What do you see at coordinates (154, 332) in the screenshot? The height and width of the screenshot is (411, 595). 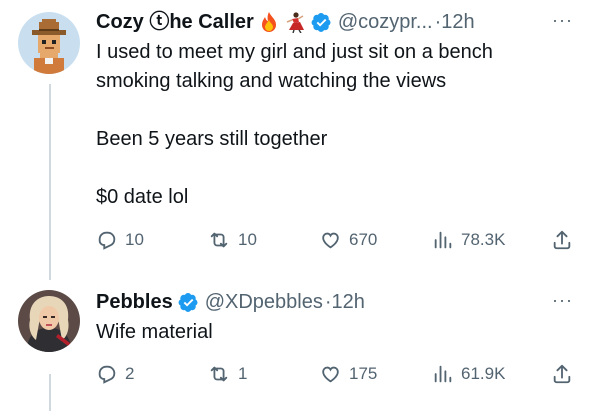 I see `tweet-text: Wife material` at bounding box center [154, 332].